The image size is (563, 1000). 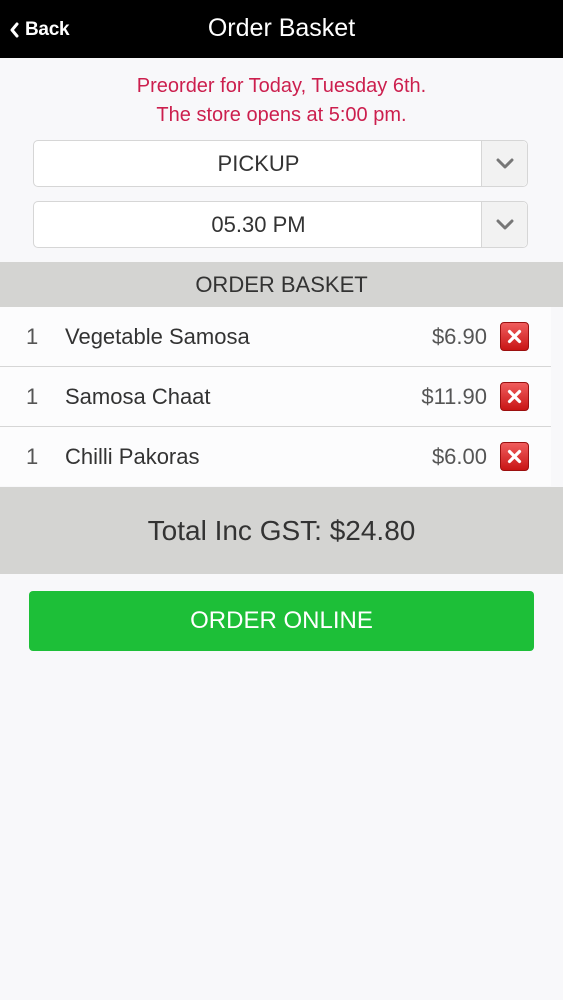 I want to click on notice-line-2: The store opens at 5:00 pm., so click(x=281, y=115).